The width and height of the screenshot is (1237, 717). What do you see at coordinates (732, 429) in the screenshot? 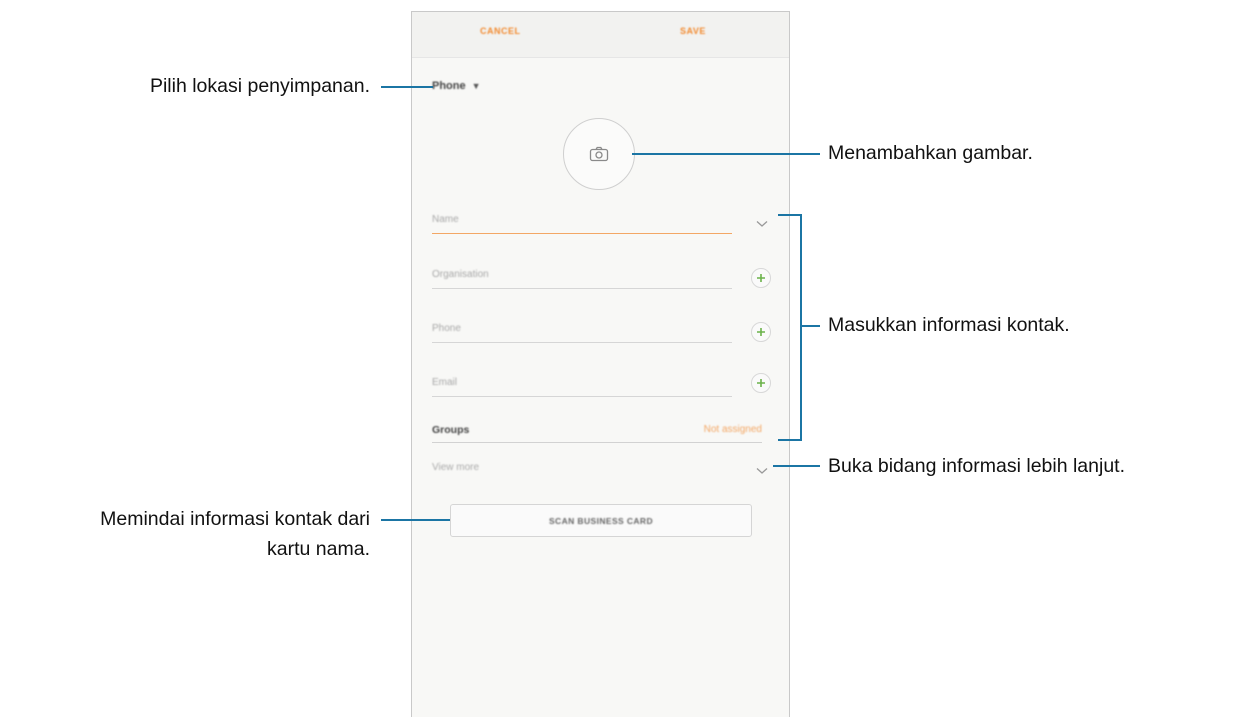
I see `groups-value: Not assigned` at bounding box center [732, 429].